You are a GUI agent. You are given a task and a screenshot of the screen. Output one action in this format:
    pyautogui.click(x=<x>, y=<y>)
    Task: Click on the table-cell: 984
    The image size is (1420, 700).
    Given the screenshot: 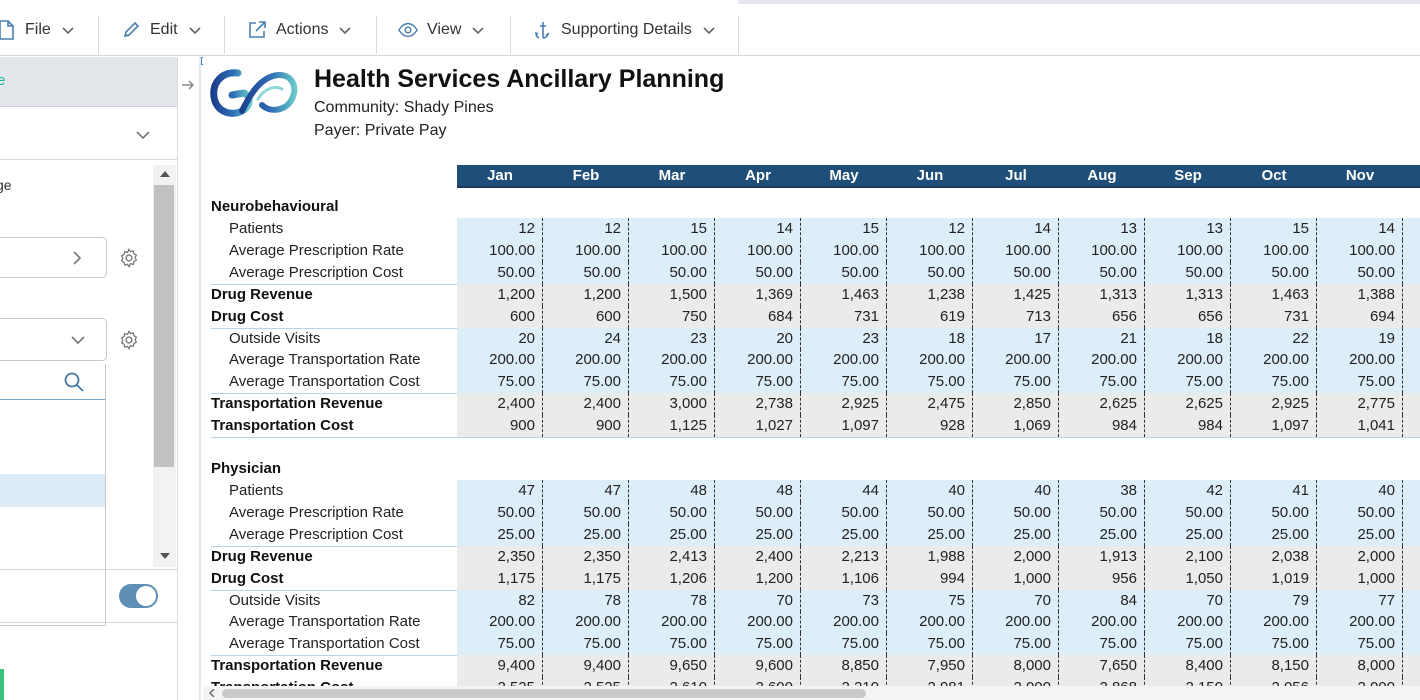 What is the action you would take?
    pyautogui.click(x=1188, y=426)
    